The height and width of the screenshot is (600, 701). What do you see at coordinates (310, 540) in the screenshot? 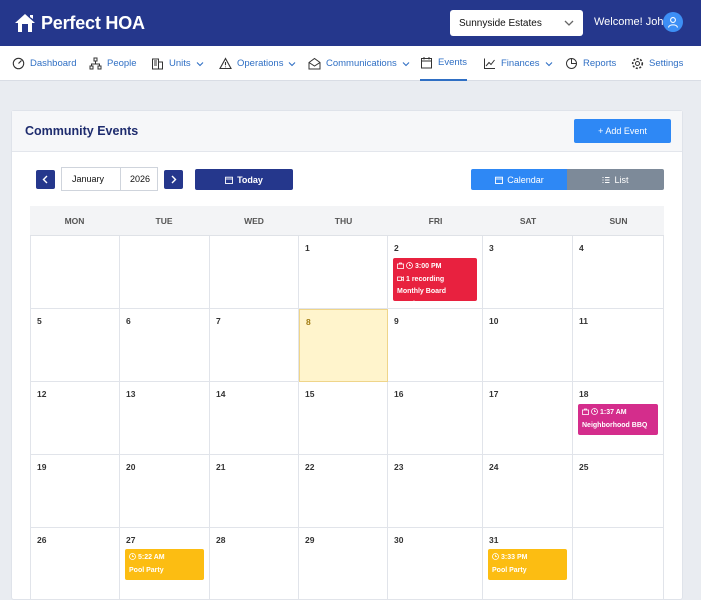
I see `day-number: 29` at bounding box center [310, 540].